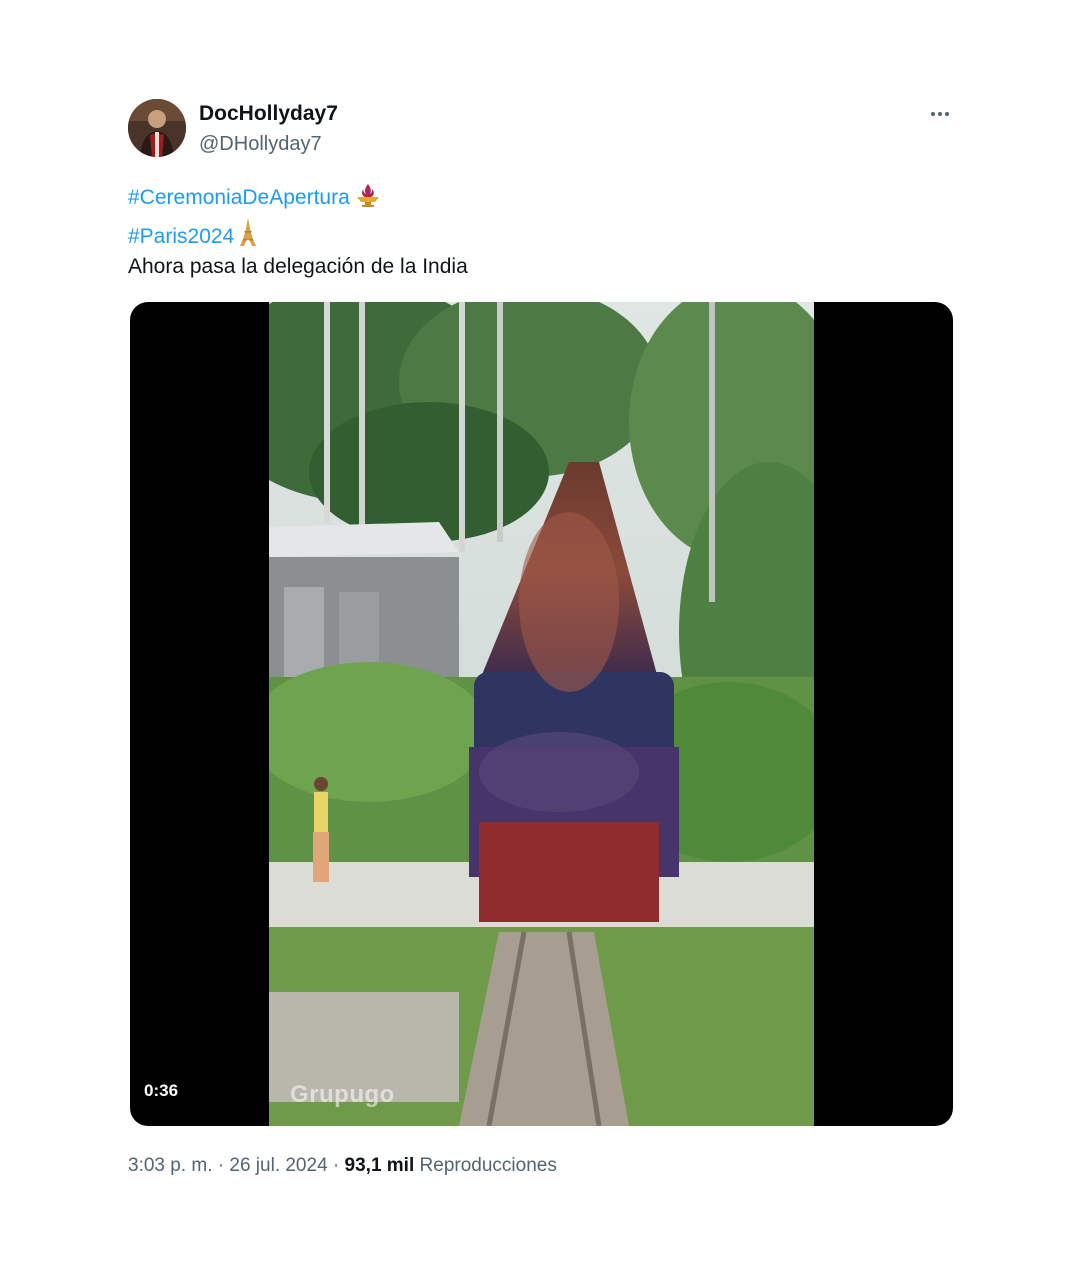  What do you see at coordinates (368, 199) in the screenshot?
I see `olympic-torch-icon` at bounding box center [368, 199].